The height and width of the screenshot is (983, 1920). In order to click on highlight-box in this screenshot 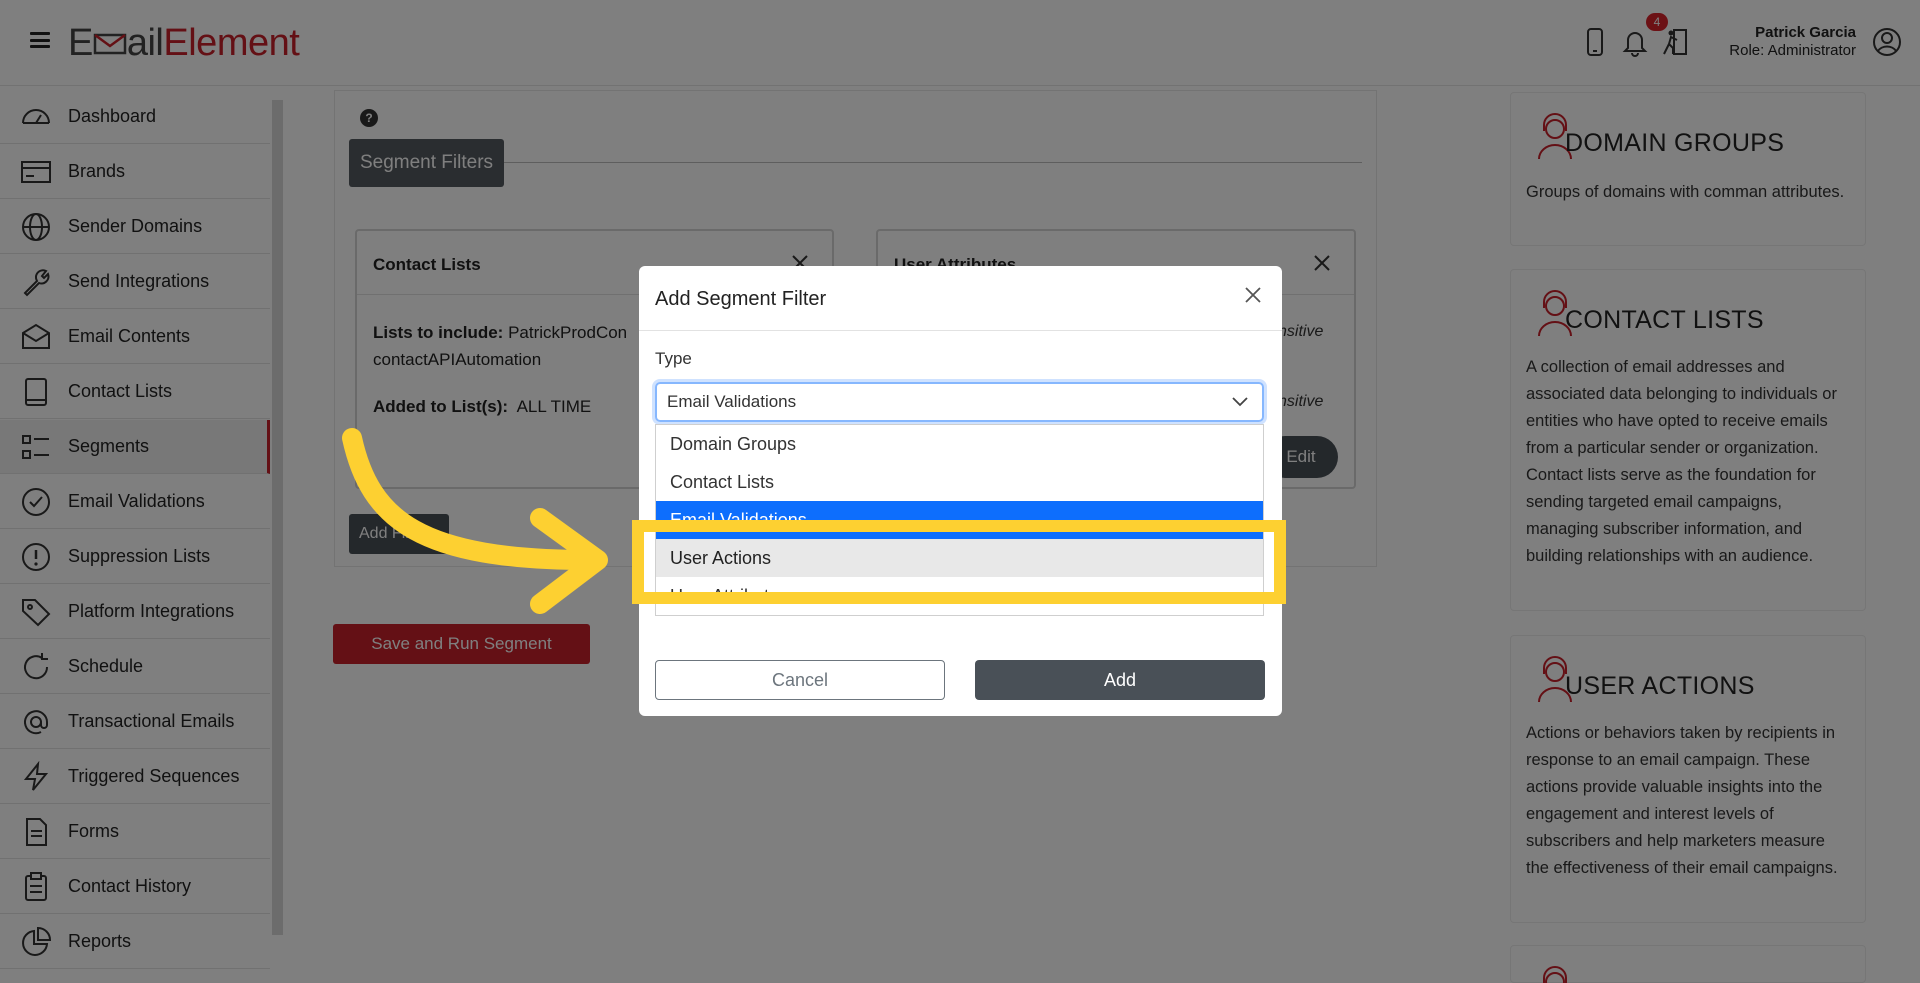, I will do `click(959, 562)`.